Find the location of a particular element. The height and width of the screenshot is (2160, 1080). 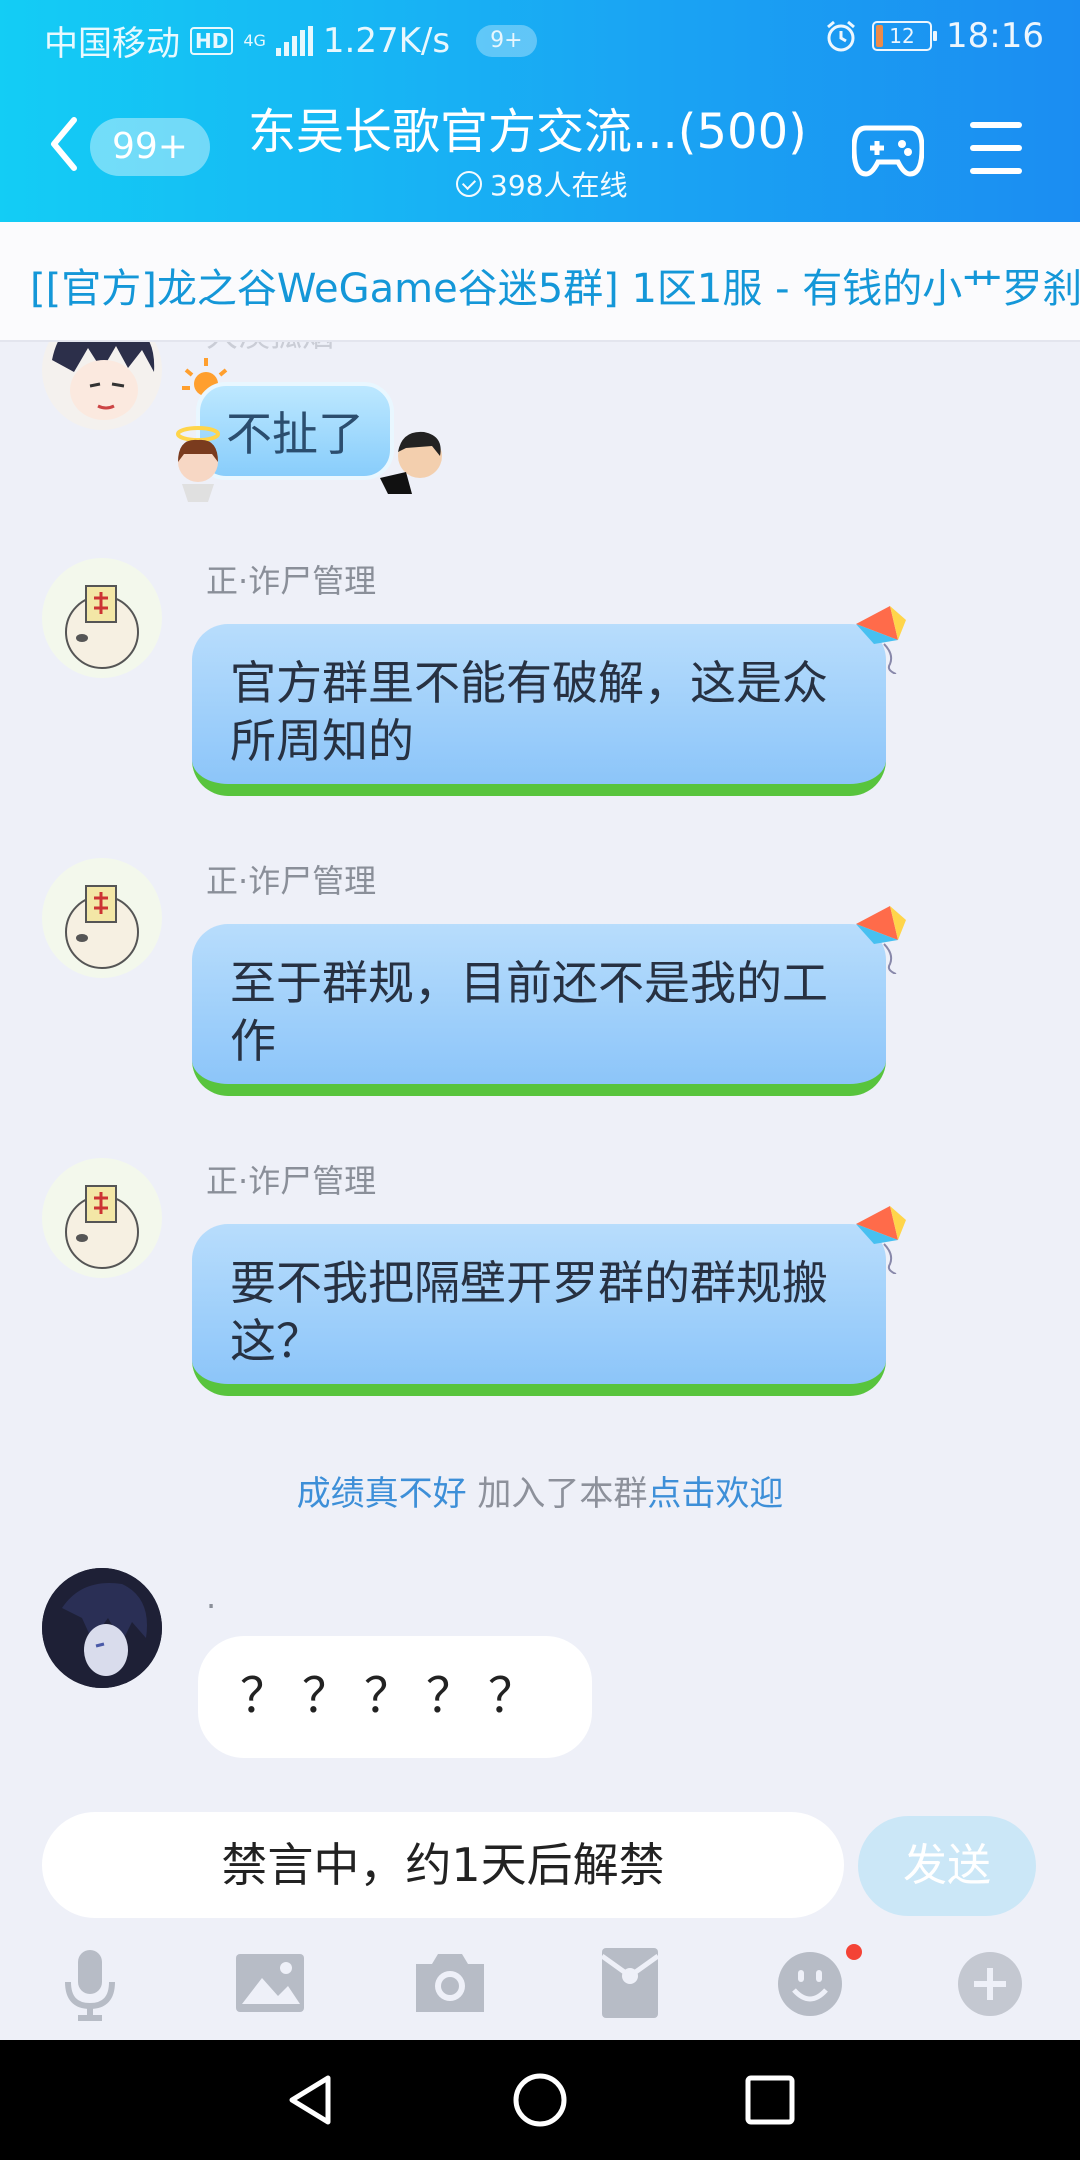

signal-icon is located at coordinates (294, 40).